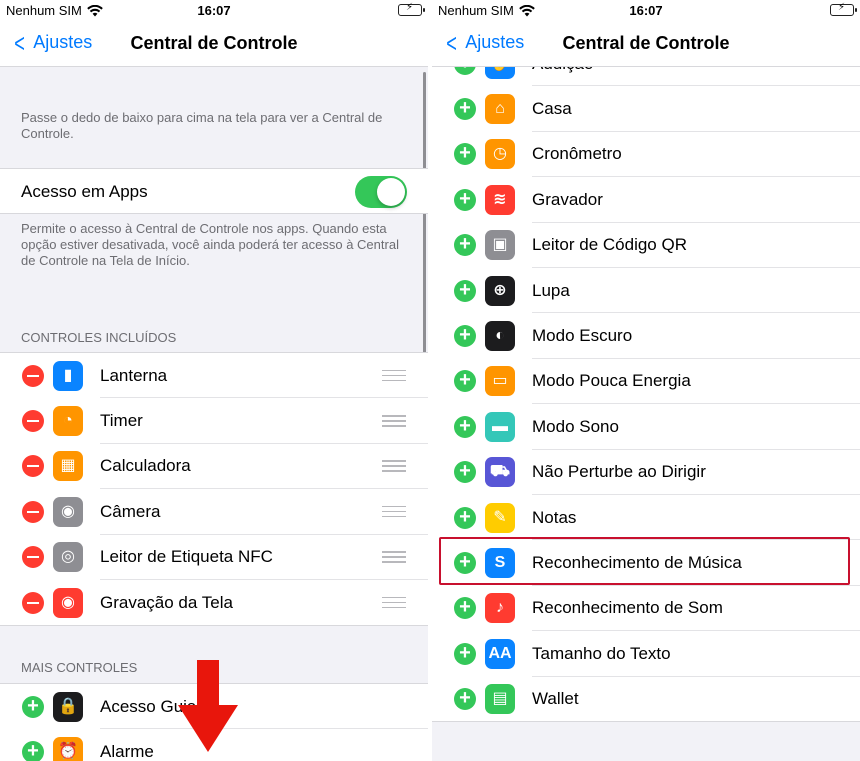 This screenshot has height=761, width=860. I want to click on screen-recording-icon: ◉, so click(68, 602).